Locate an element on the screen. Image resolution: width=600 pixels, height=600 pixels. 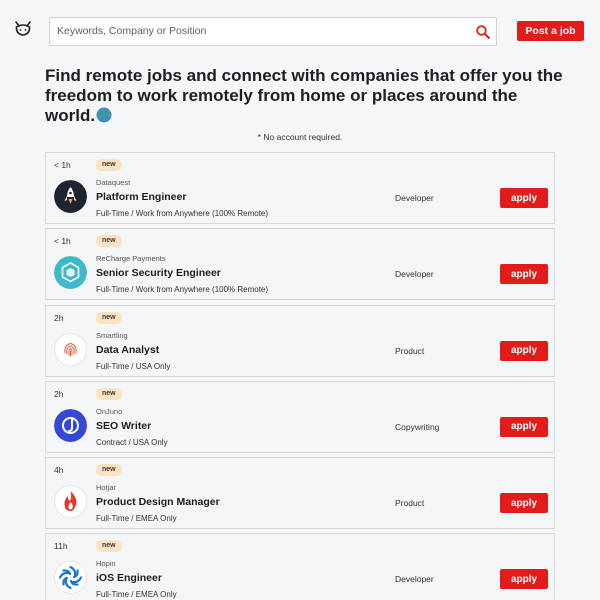
job-title: Data Analyst is located at coordinates (127, 350).